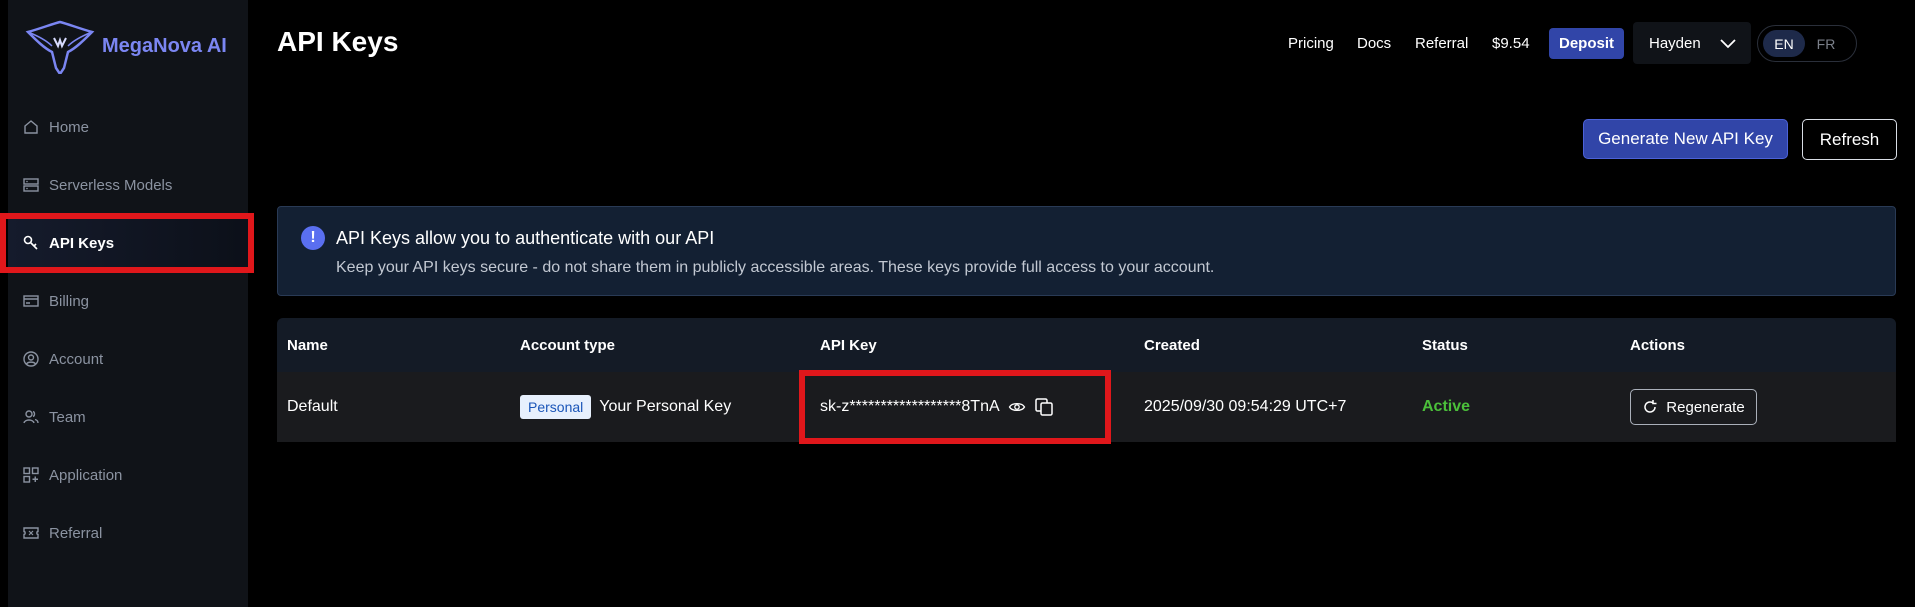 This screenshot has height=607, width=1915. I want to click on nav-docs-link: Docs, so click(1374, 43).